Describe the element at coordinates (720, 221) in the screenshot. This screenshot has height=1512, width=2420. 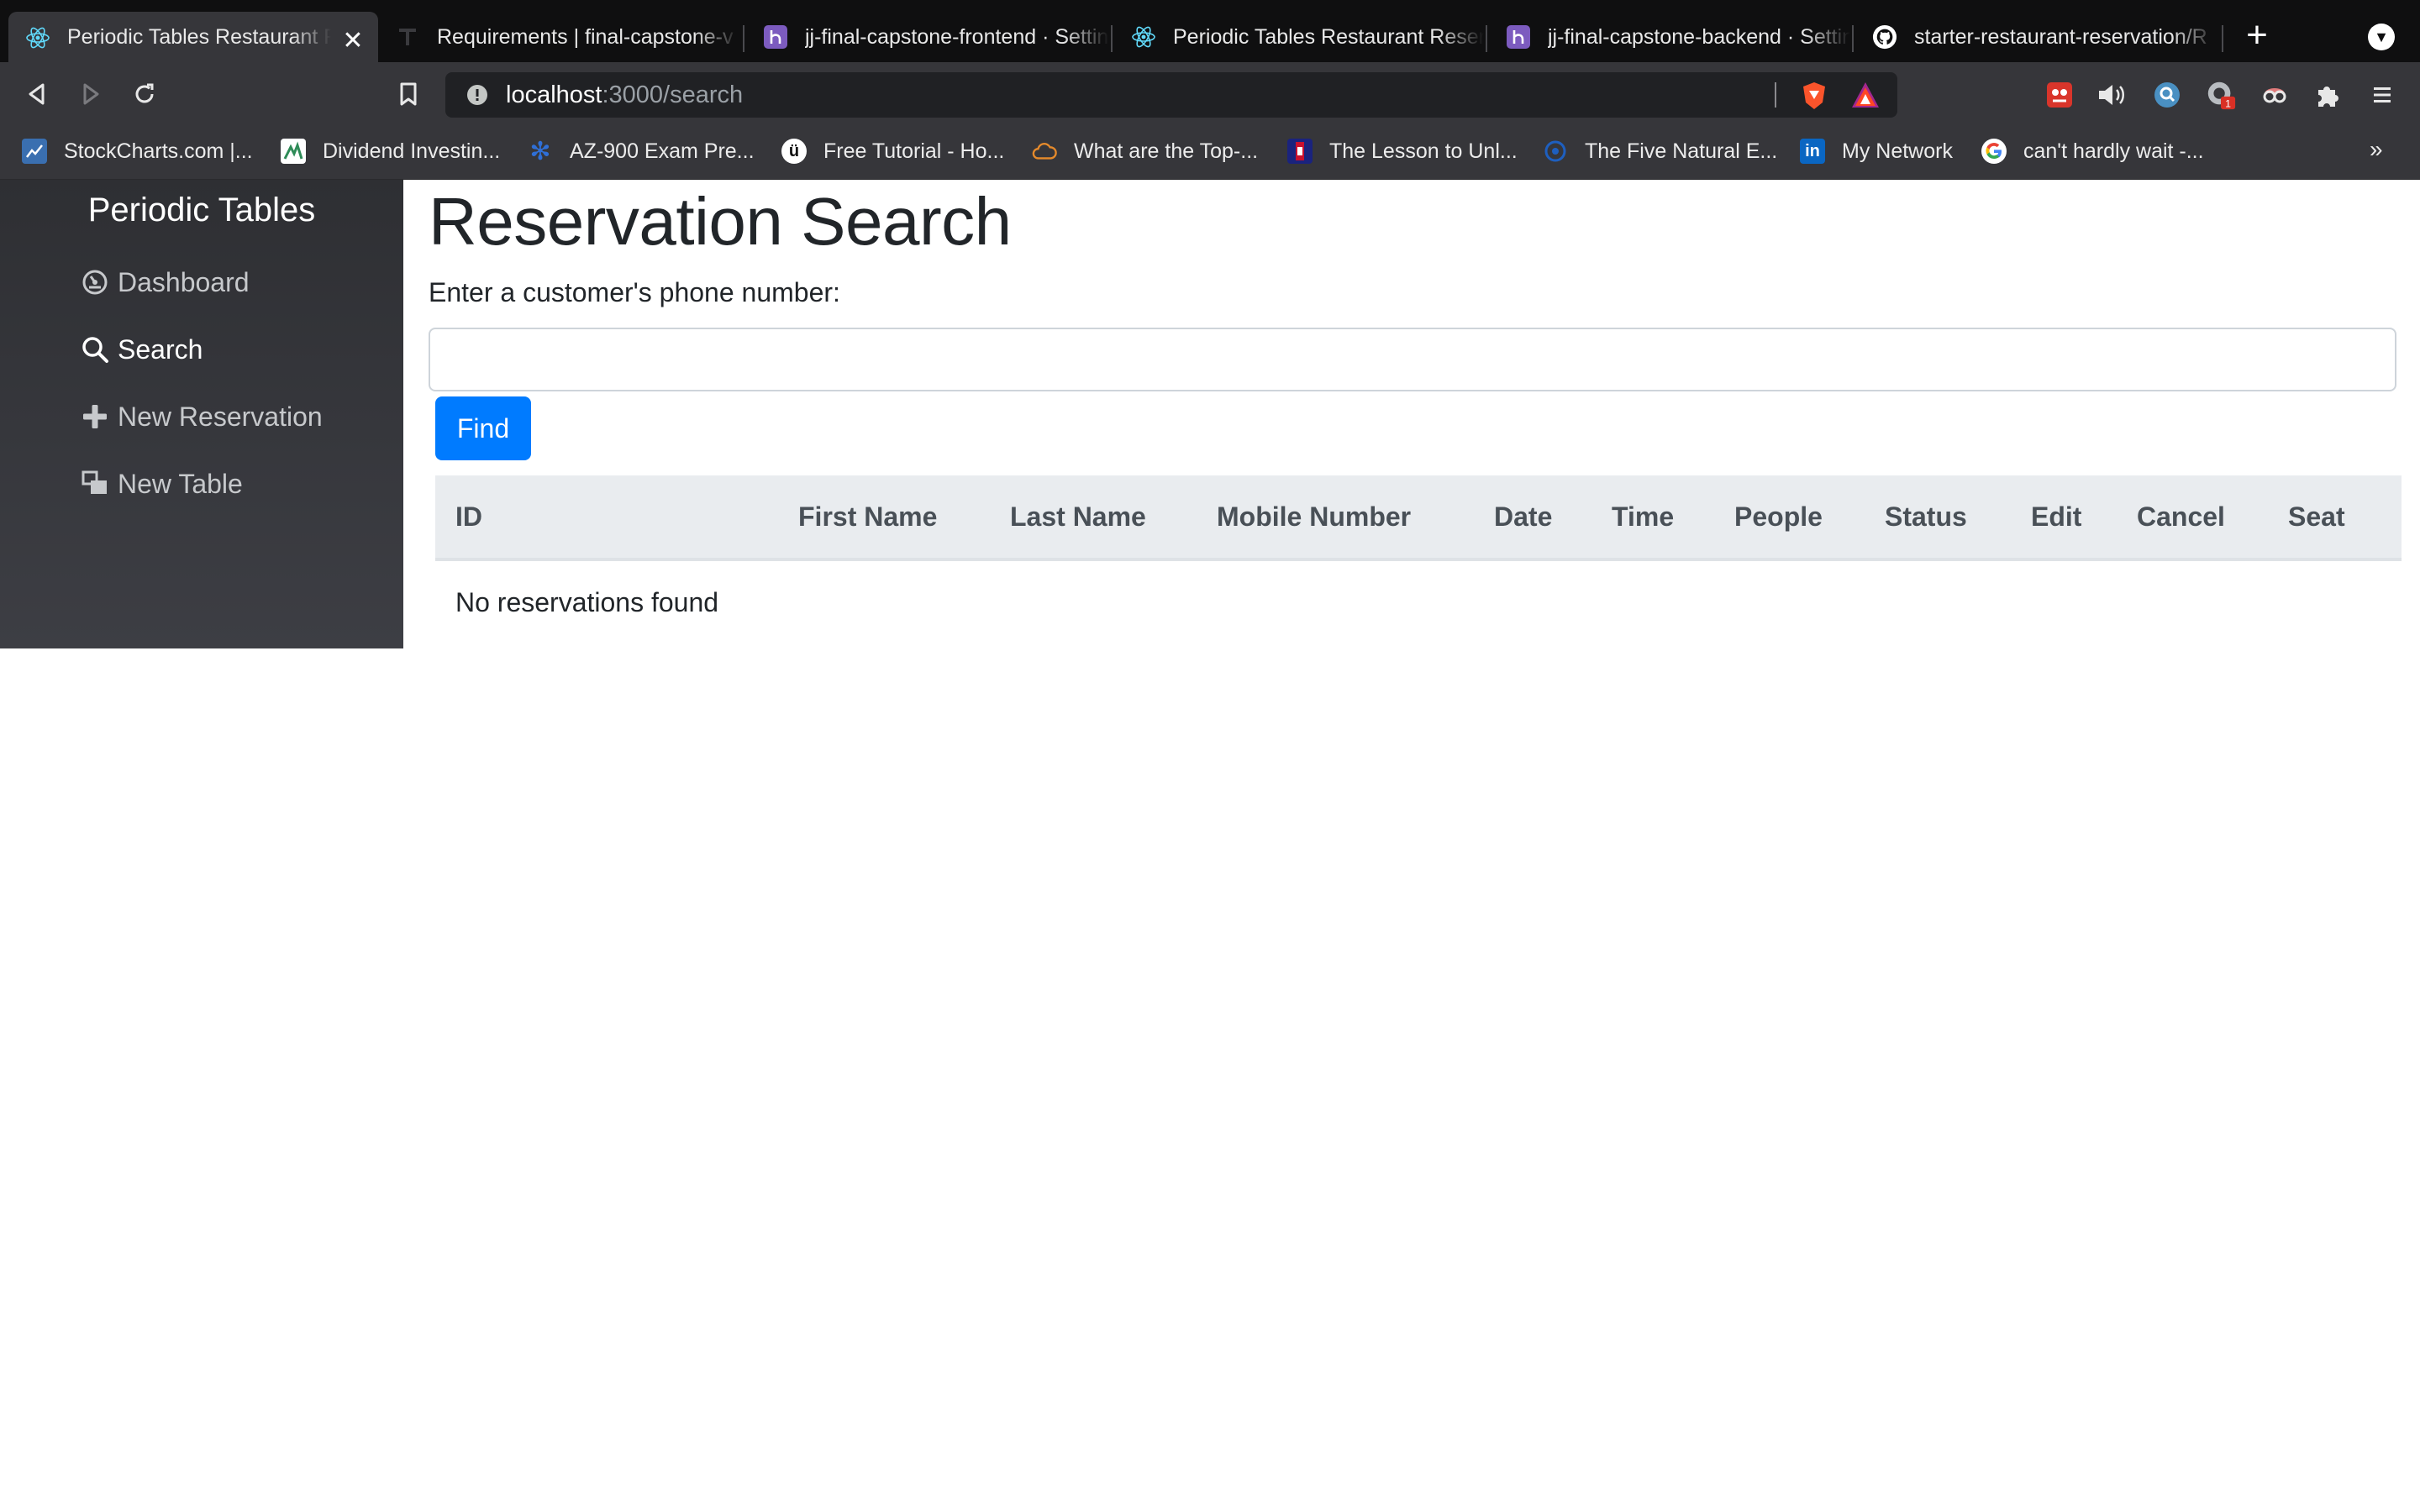
I see `page-title: Reservation Search` at that location.